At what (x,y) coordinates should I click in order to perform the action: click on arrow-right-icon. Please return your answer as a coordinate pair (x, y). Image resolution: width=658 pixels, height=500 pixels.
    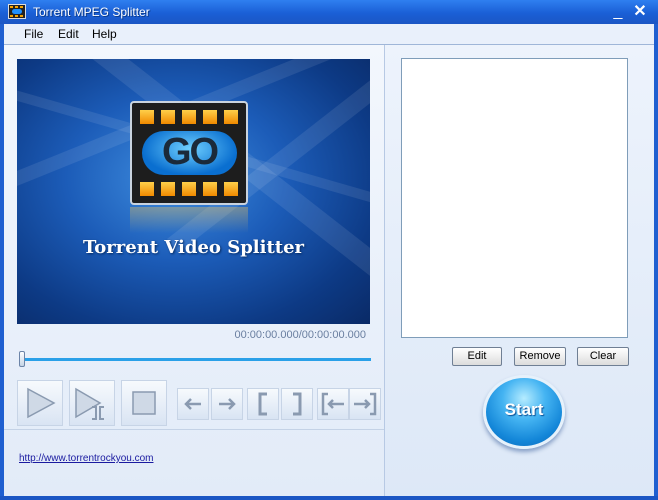
    Looking at the image, I should click on (227, 404).